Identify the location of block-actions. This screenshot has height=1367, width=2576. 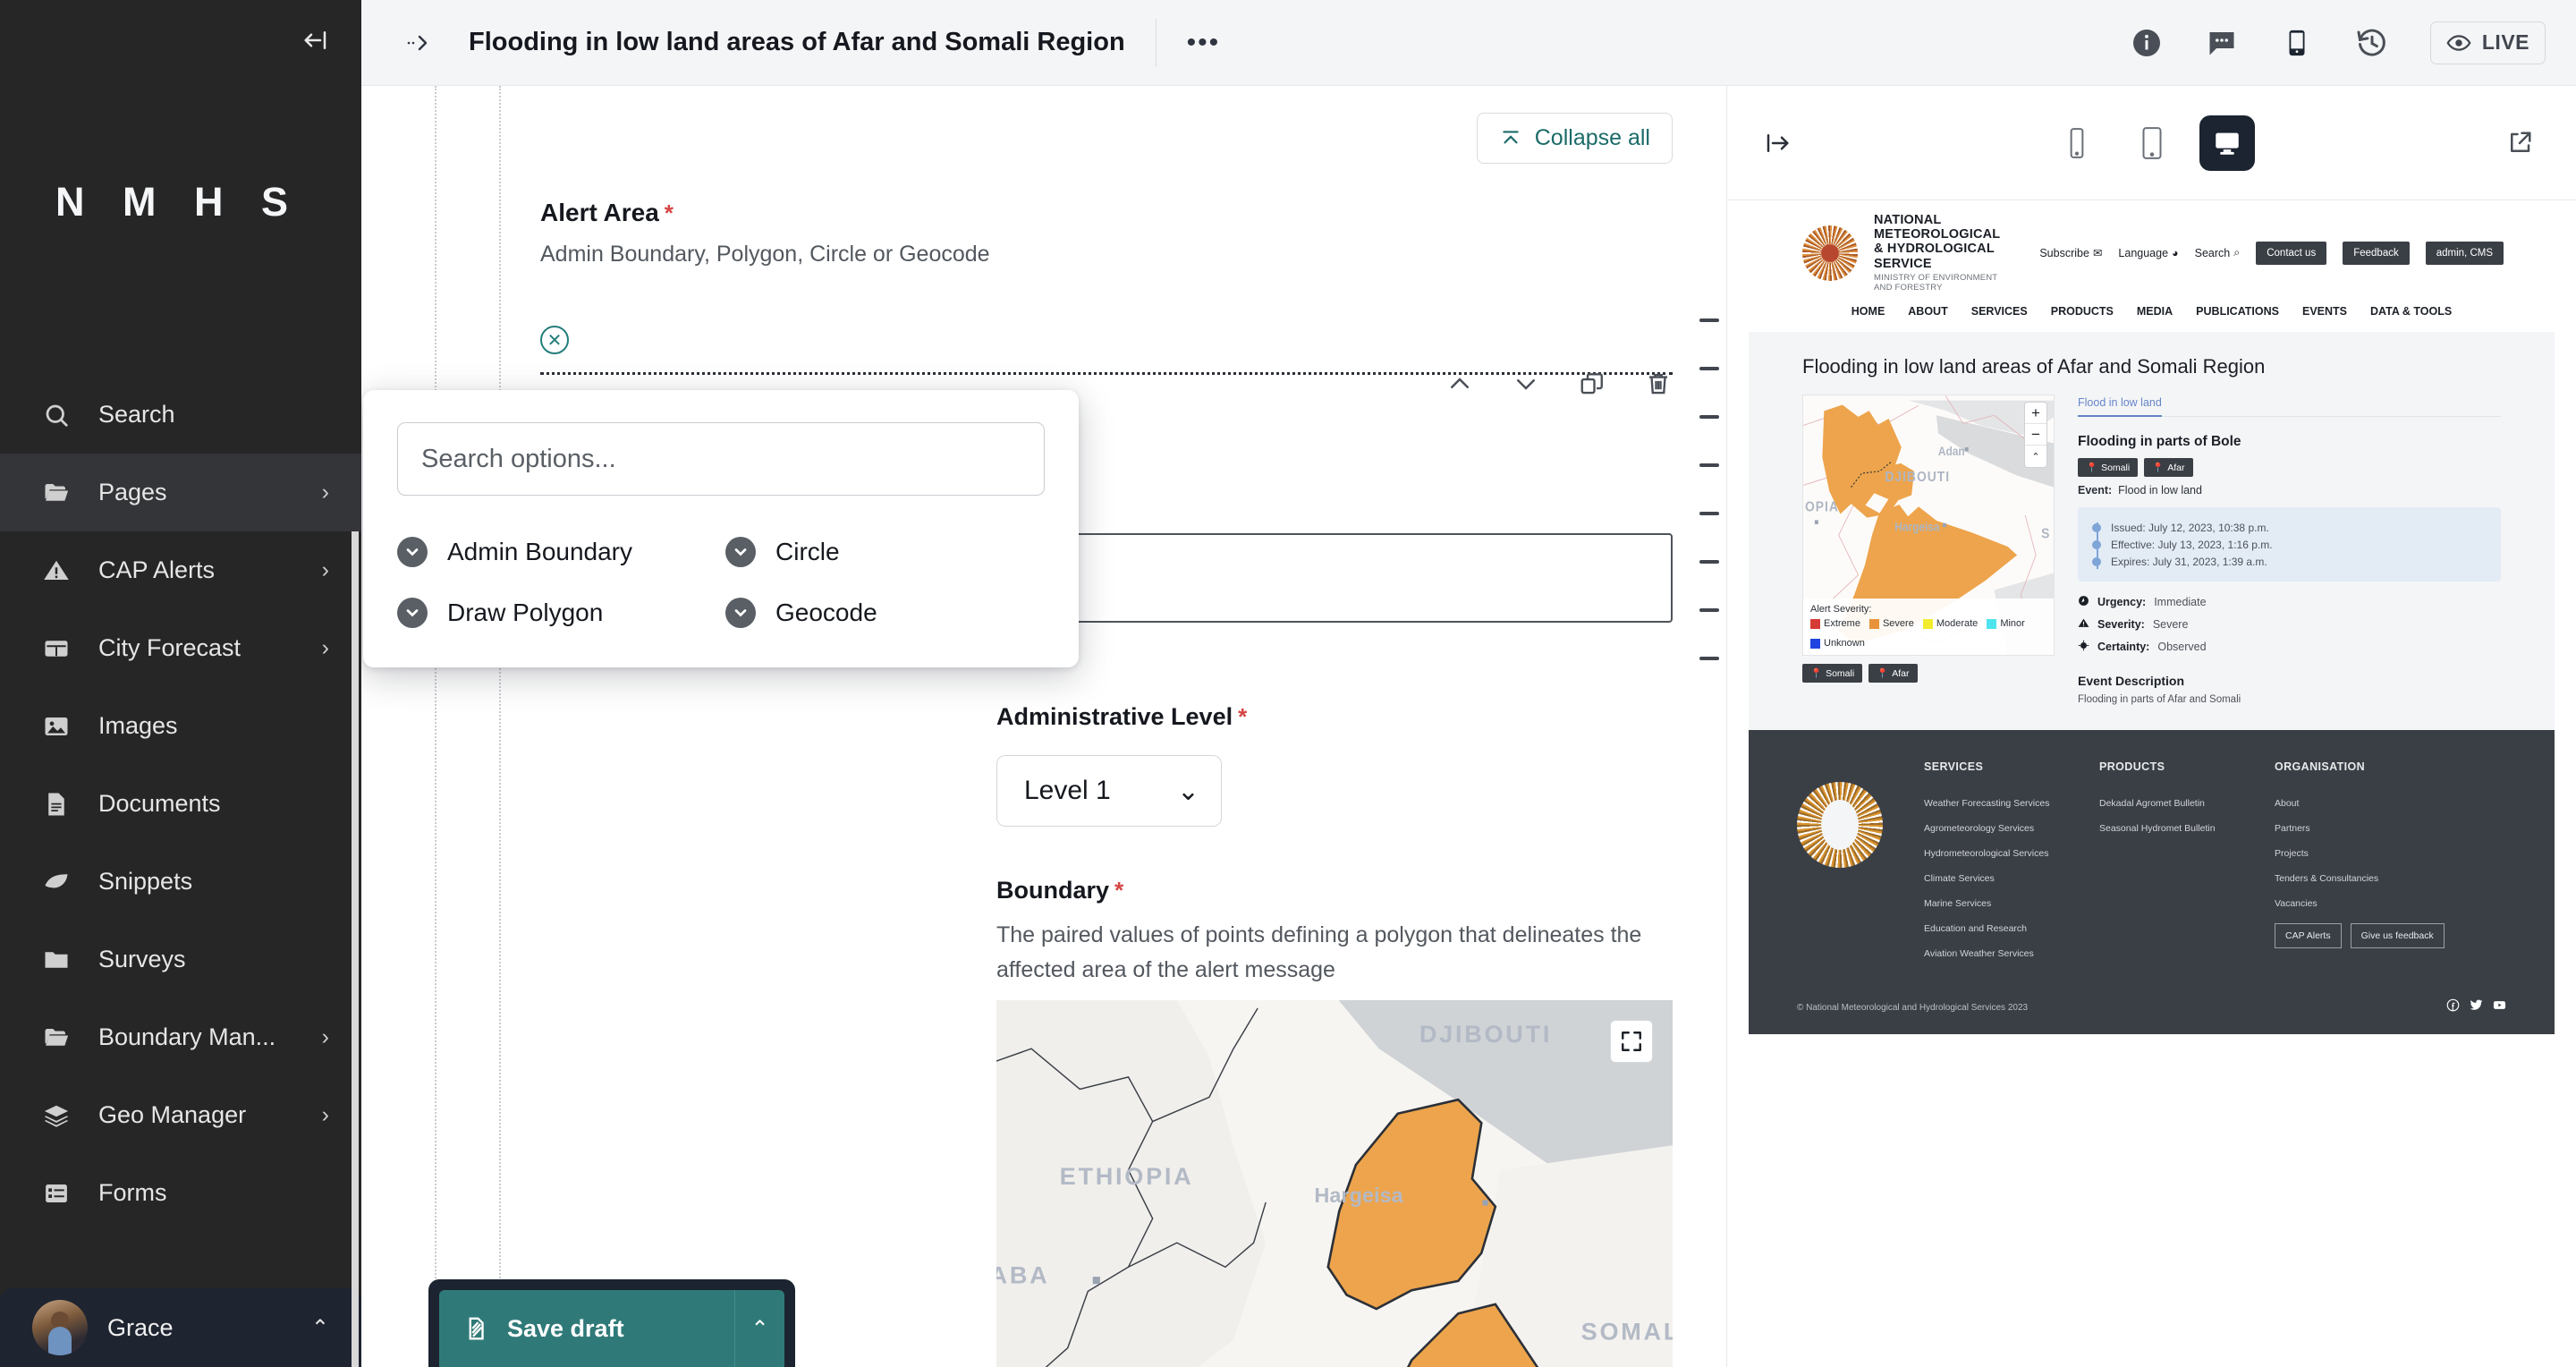
(1559, 383).